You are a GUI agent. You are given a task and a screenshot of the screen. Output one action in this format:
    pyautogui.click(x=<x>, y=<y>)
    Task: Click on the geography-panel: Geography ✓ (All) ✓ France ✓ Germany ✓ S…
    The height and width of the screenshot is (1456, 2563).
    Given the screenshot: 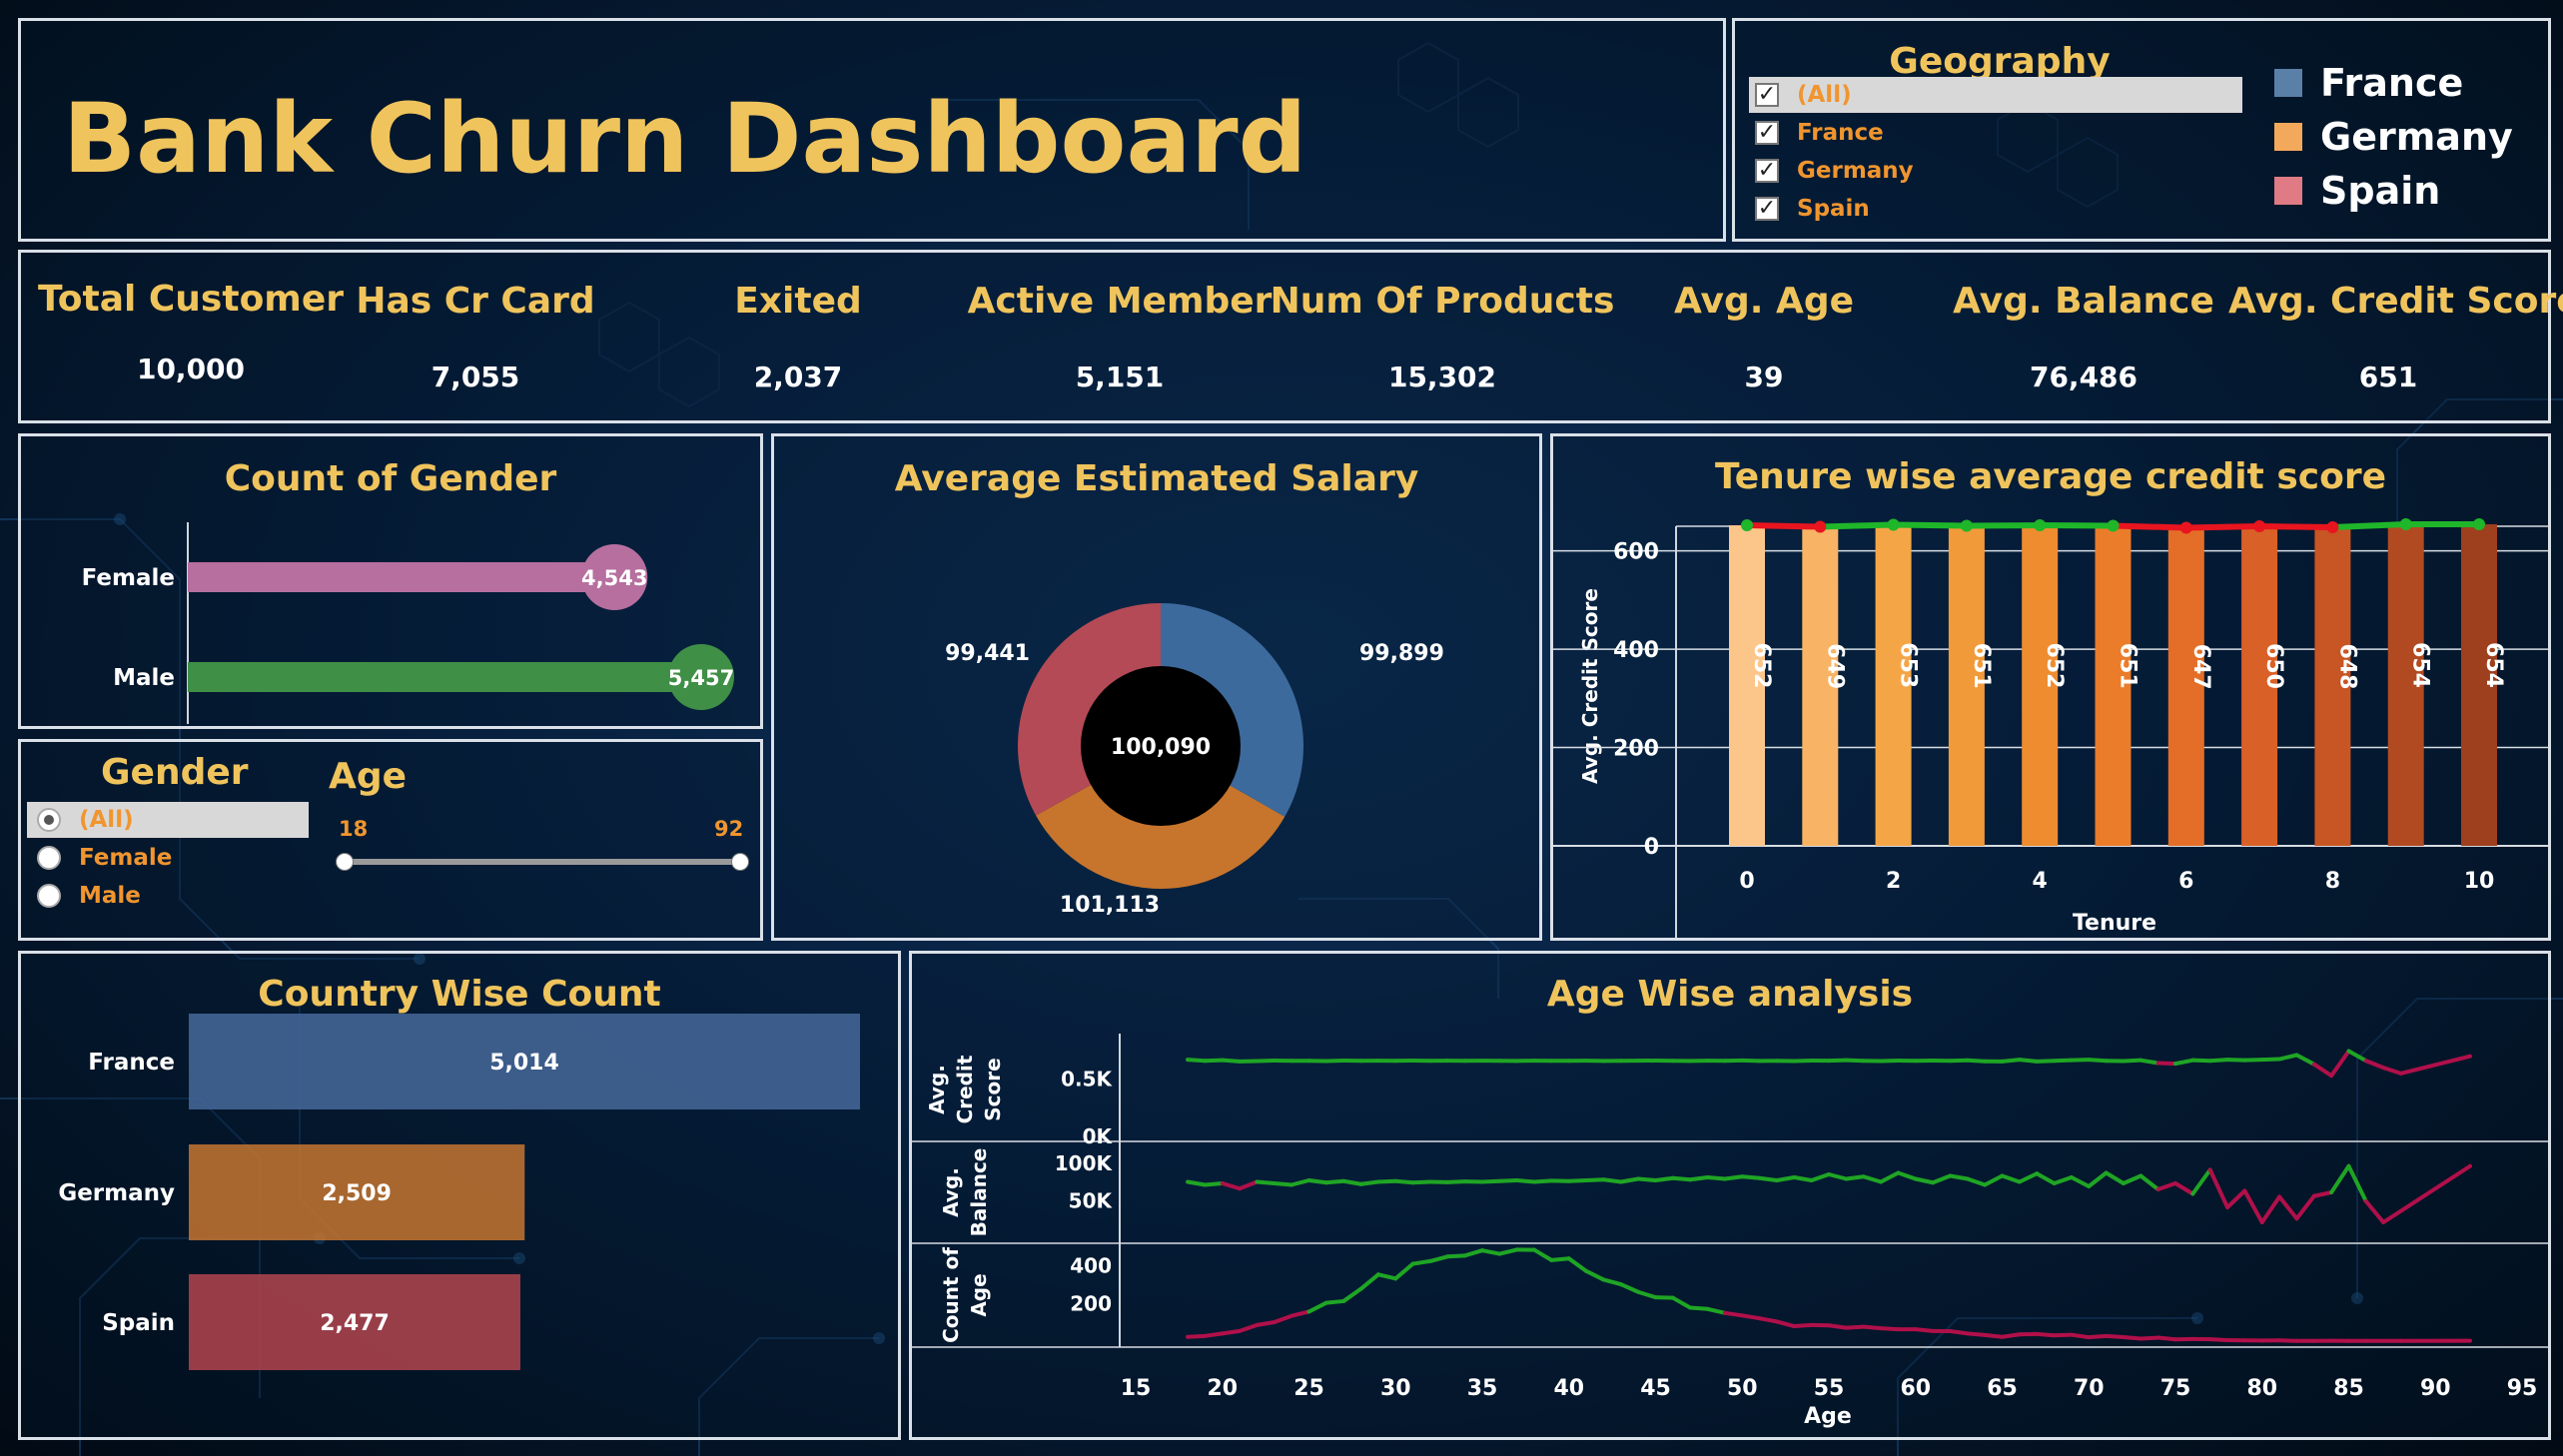 What is the action you would take?
    pyautogui.click(x=2141, y=130)
    